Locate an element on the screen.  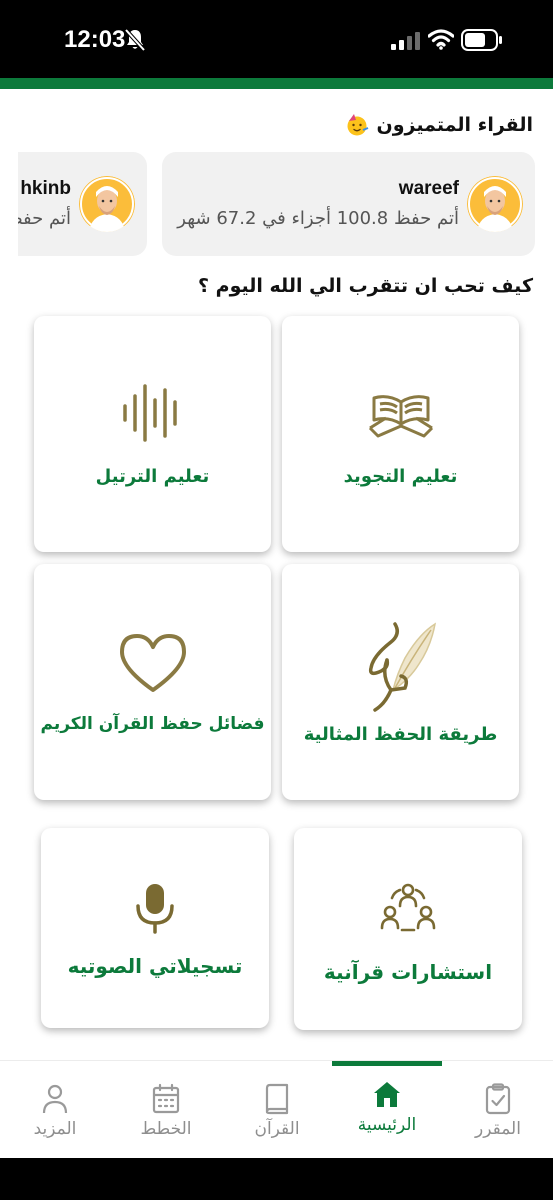
heart-icon is located at coordinates (152, 663).